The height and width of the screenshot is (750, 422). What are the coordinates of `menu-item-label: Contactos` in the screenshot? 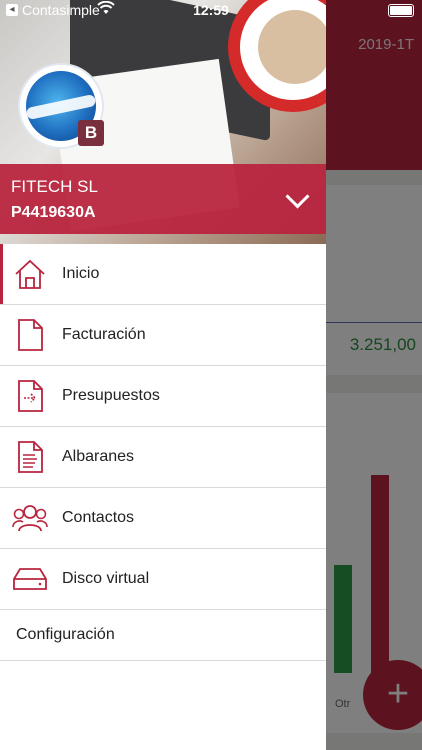 It's located at (98, 517).